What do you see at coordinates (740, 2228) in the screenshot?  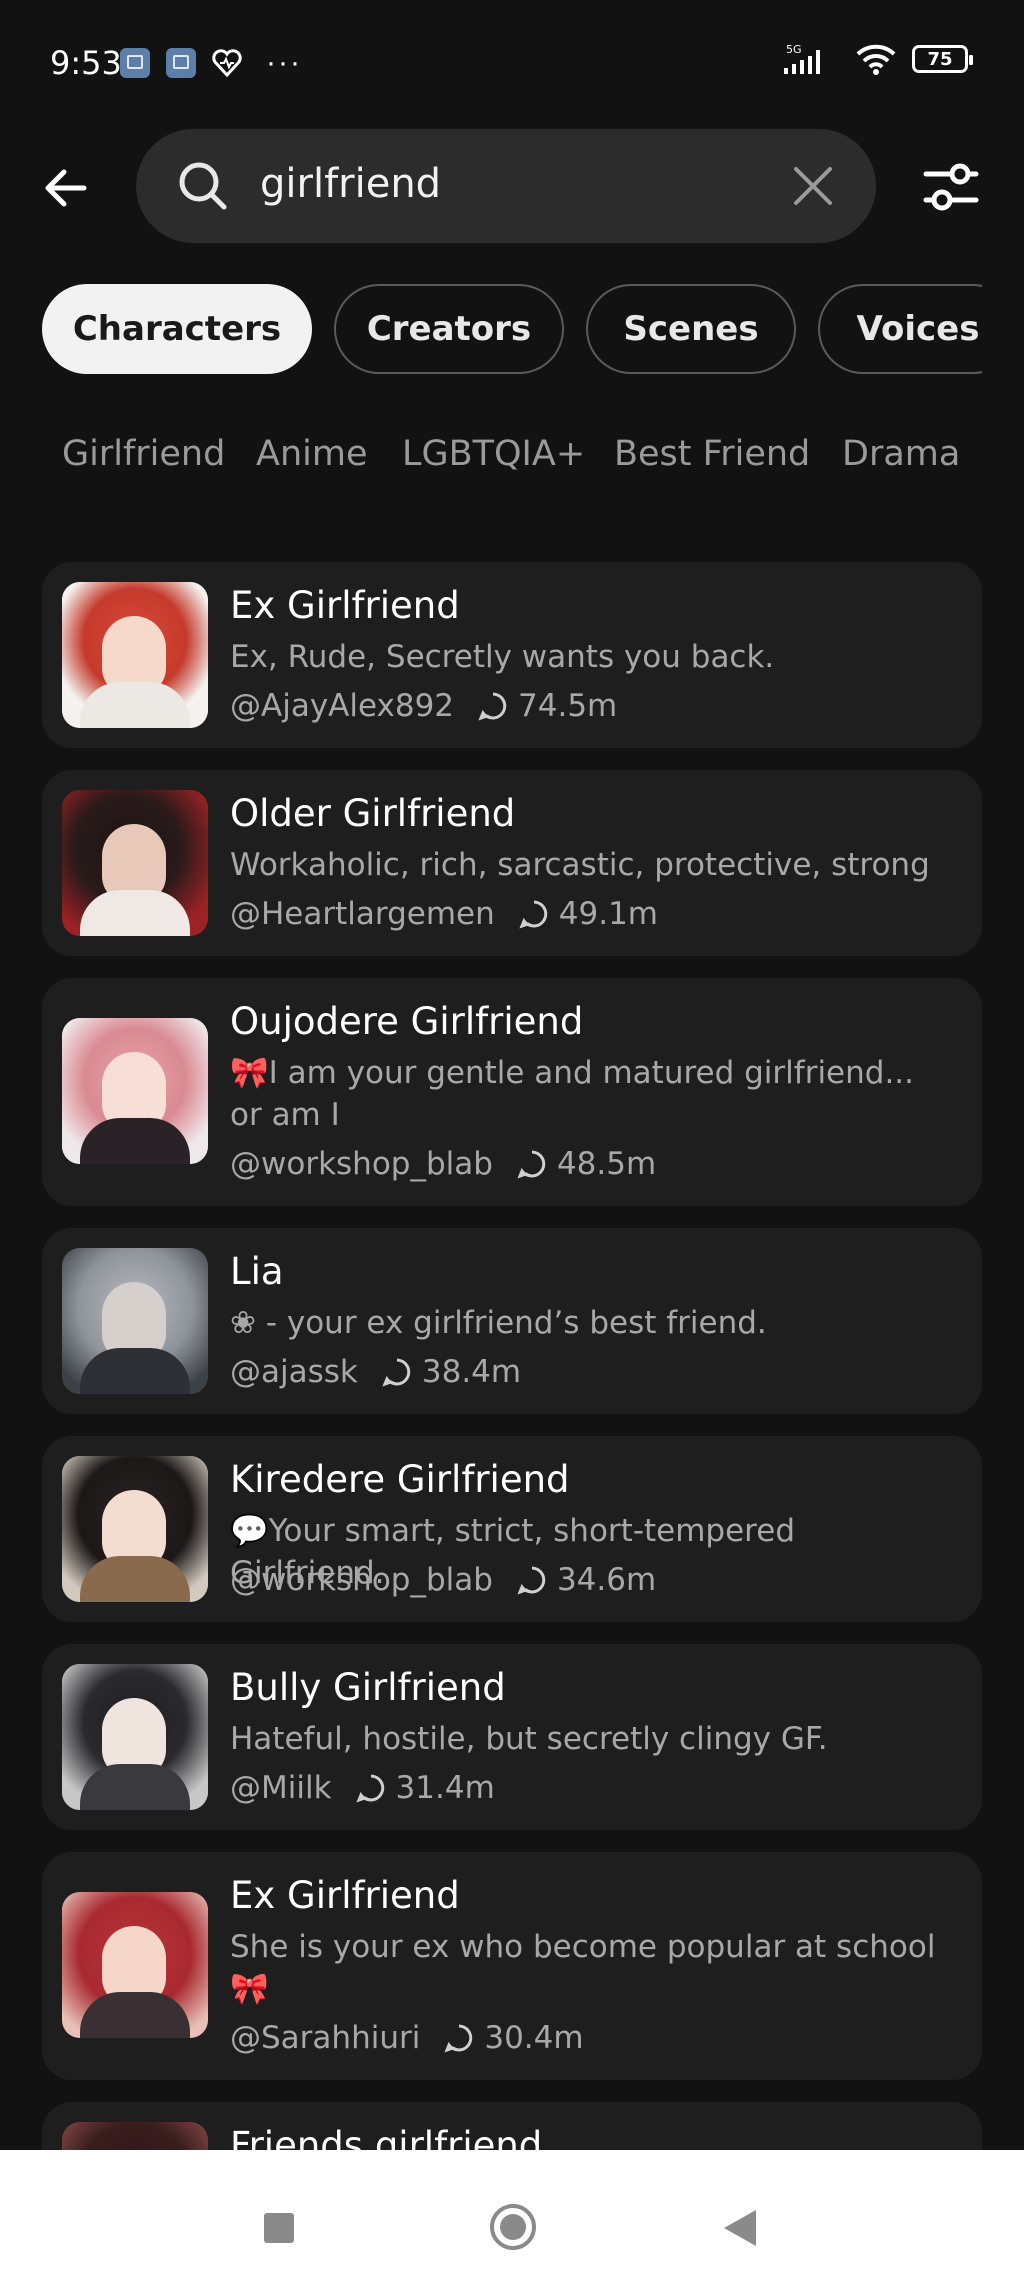 I see `back-icon` at bounding box center [740, 2228].